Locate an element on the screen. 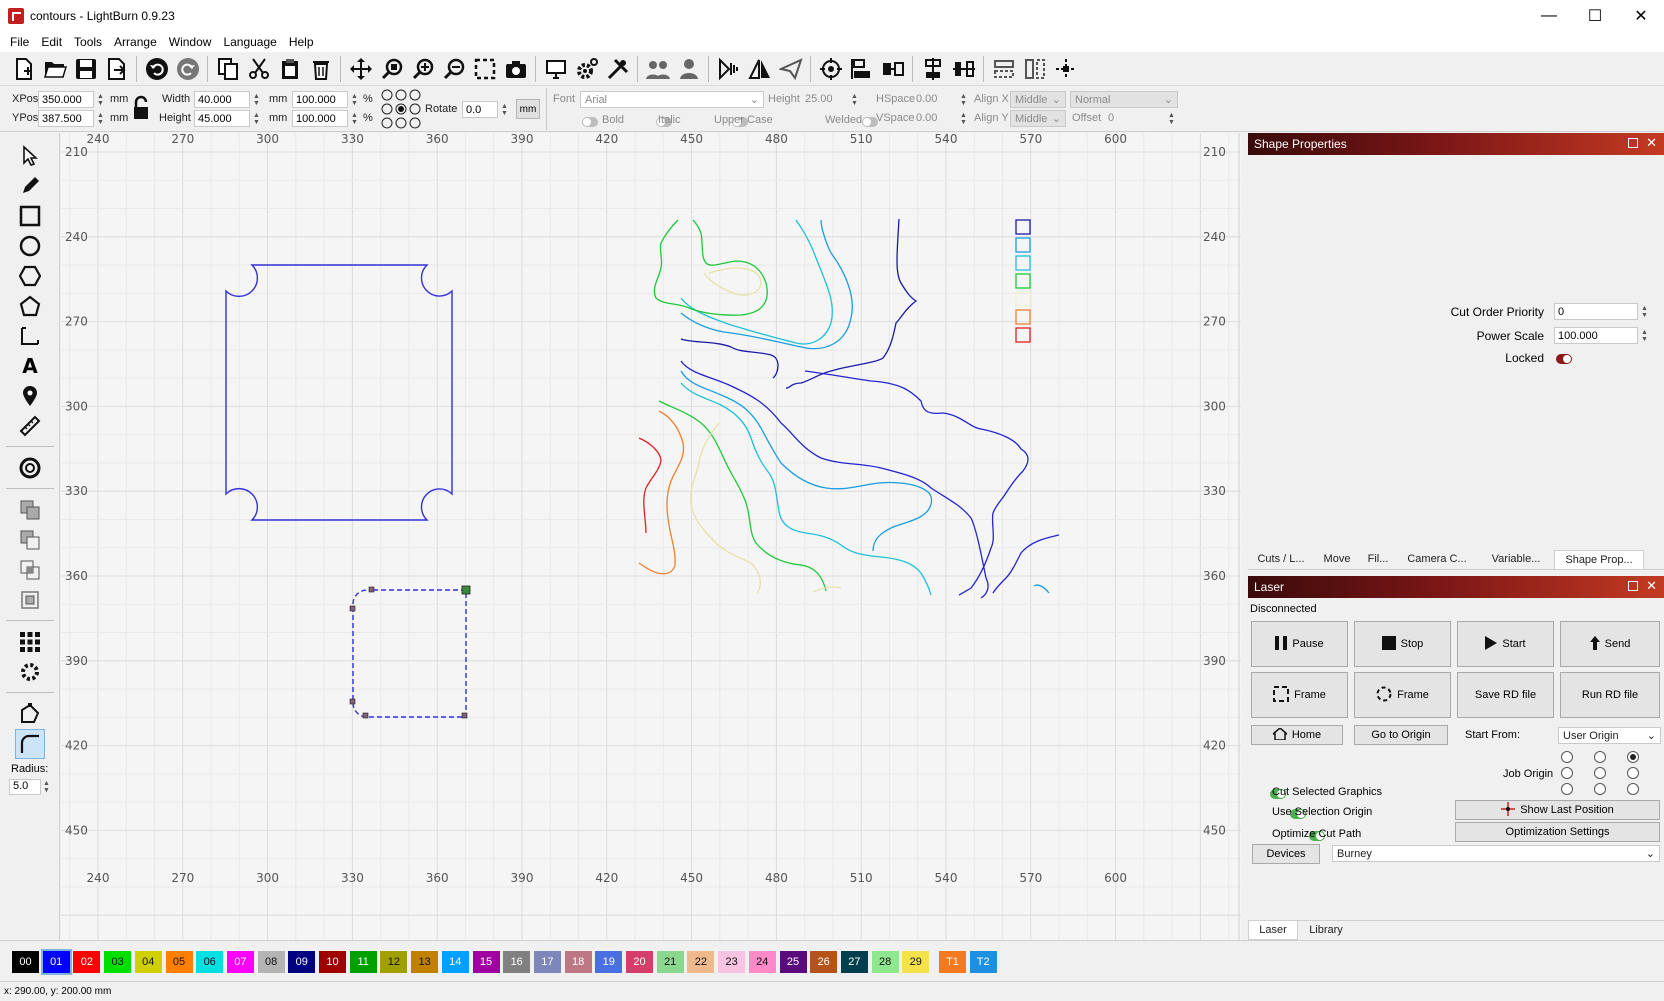 The image size is (1664, 1001). settings-gear-icon is located at coordinates (587, 69).